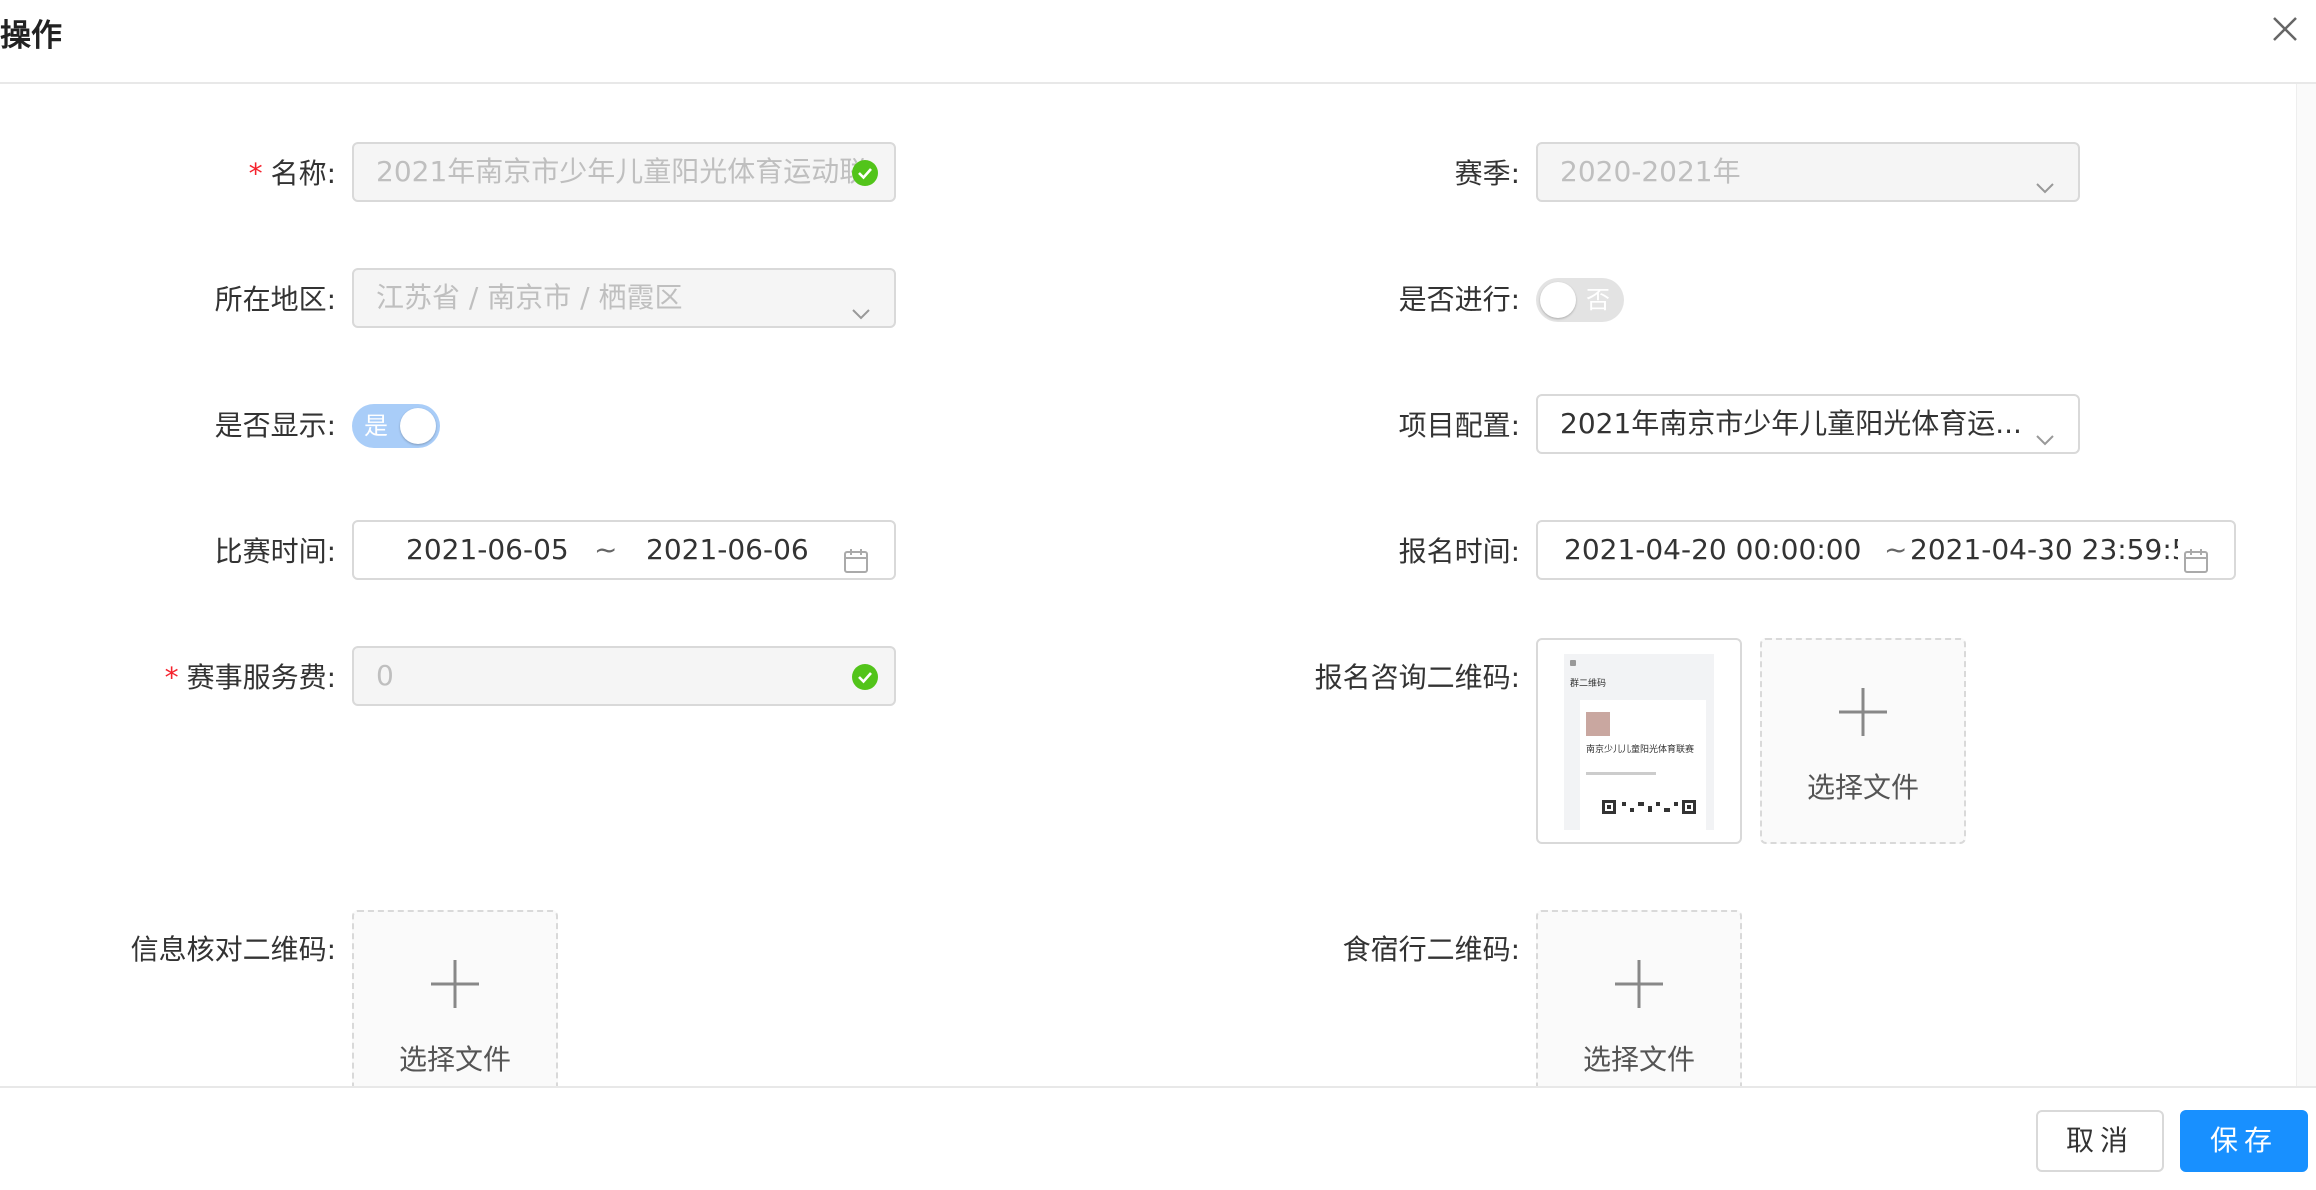 The height and width of the screenshot is (1190, 2316). What do you see at coordinates (1487, 173) in the screenshot?
I see `season-label: 赛季:` at bounding box center [1487, 173].